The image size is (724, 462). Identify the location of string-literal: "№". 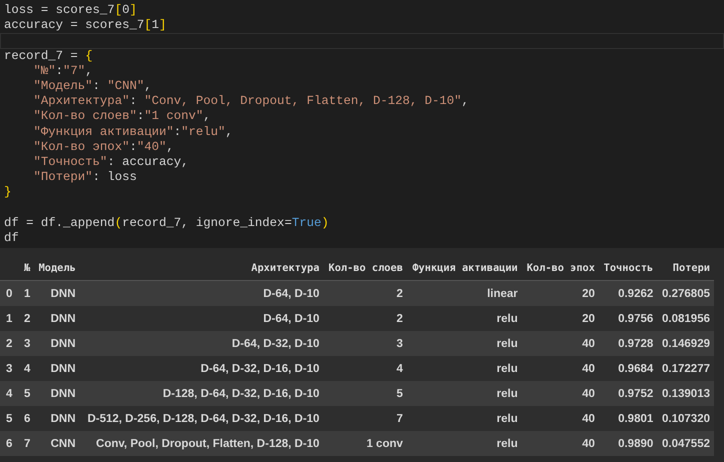
(45, 71).